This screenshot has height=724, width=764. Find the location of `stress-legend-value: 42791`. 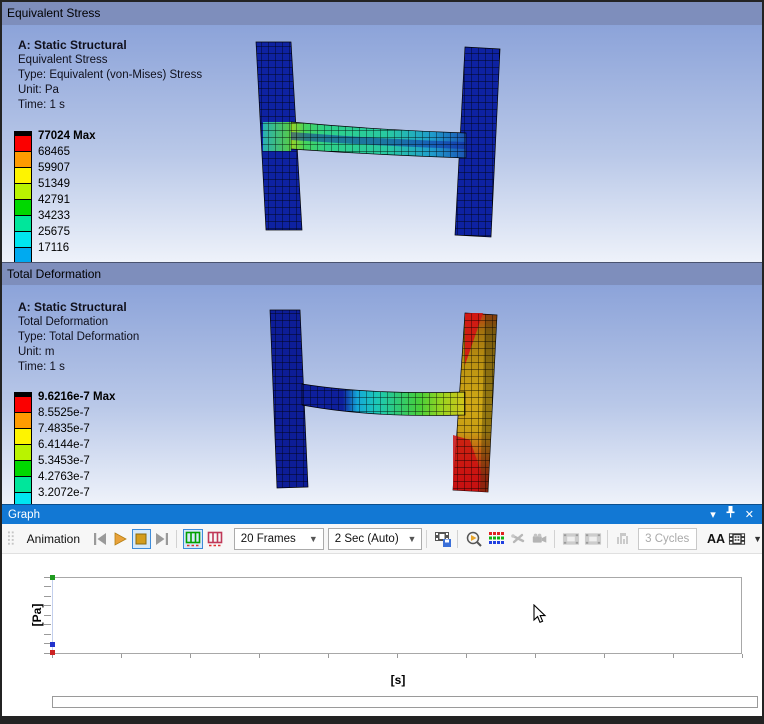

stress-legend-value: 42791 is located at coordinates (54, 200).